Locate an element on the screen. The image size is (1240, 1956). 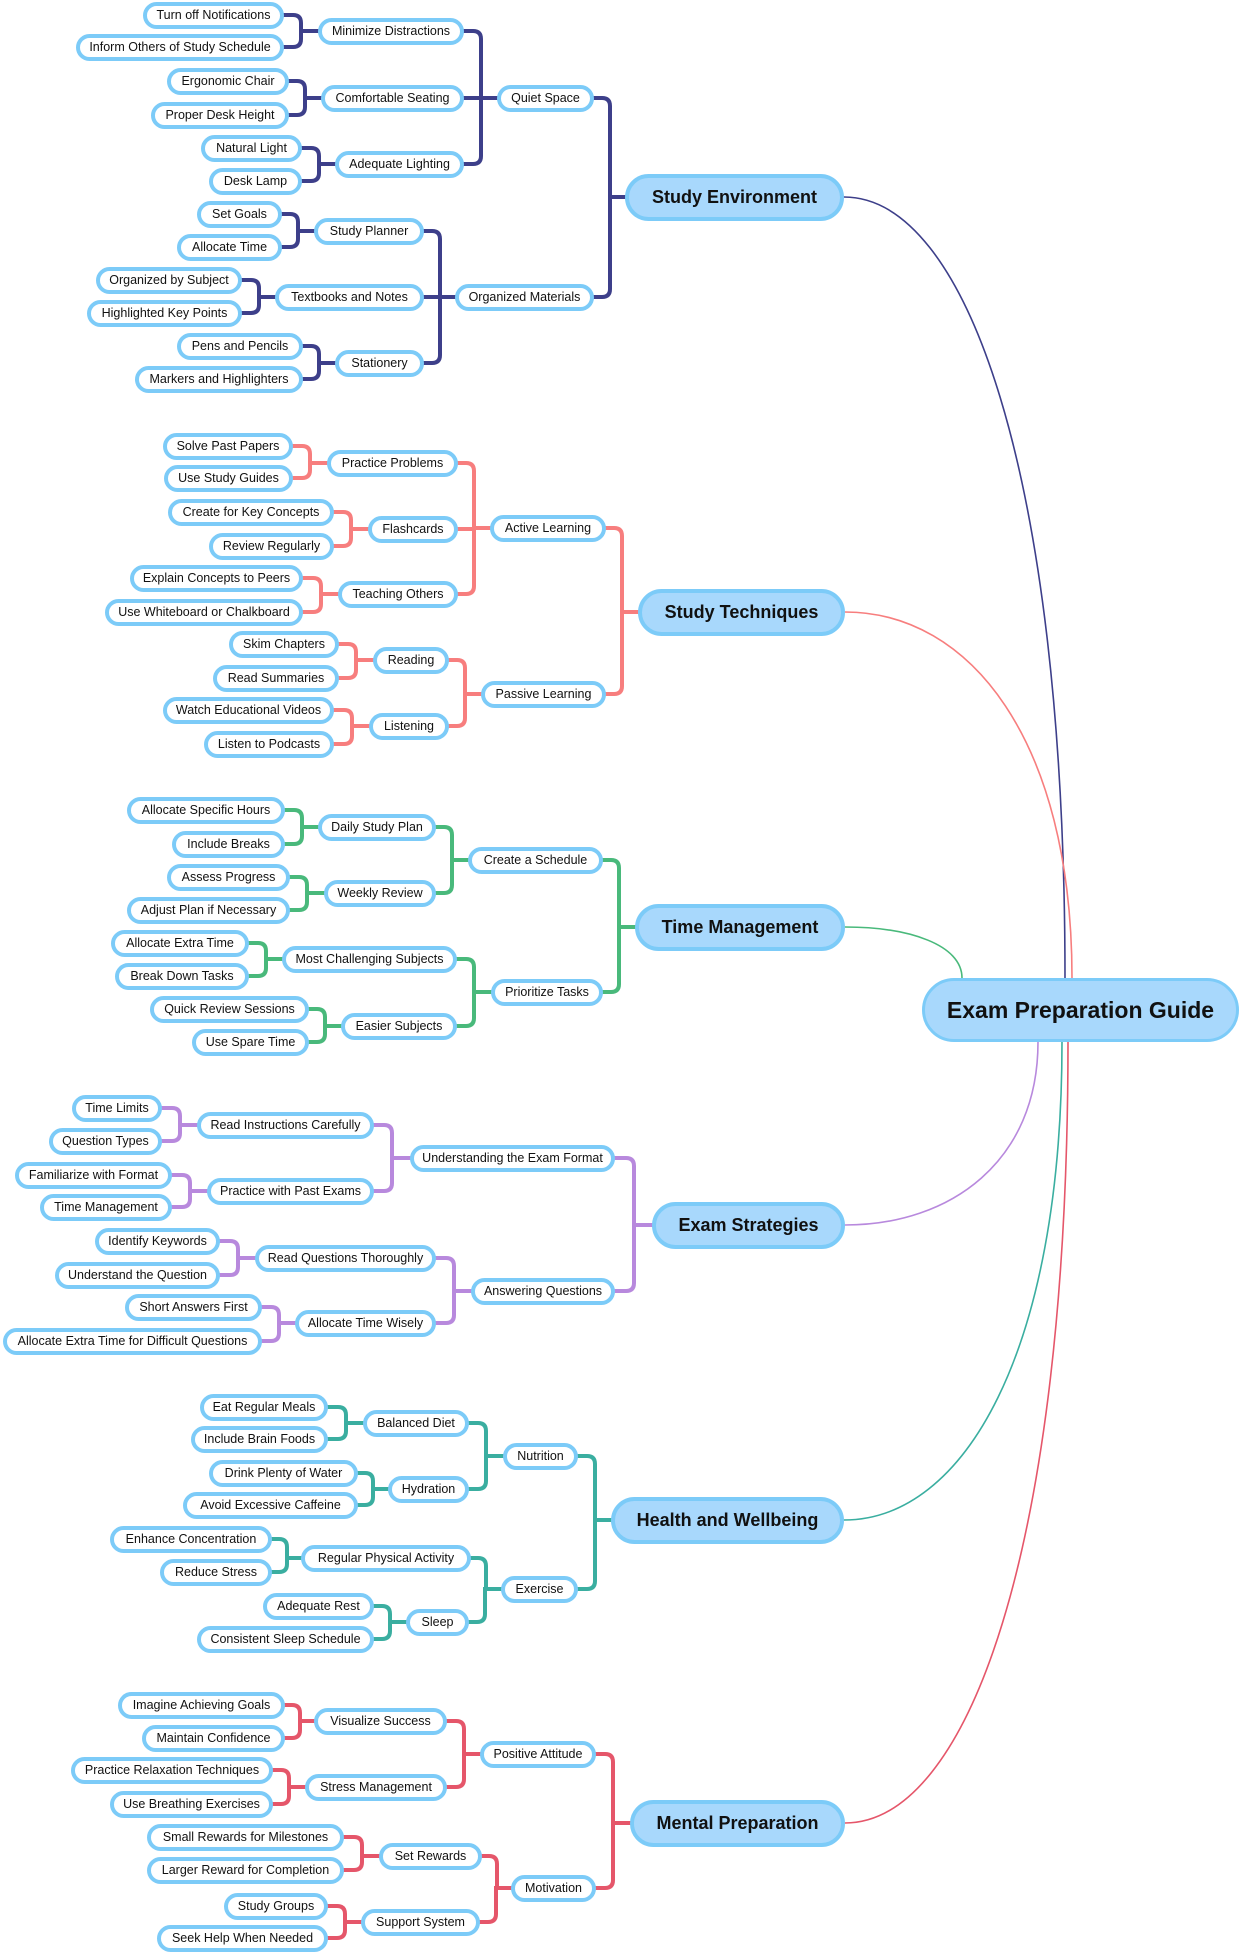
subtopic-understanding-the-exam-format: Understanding the Exam Format is located at coordinates (512, 1158).